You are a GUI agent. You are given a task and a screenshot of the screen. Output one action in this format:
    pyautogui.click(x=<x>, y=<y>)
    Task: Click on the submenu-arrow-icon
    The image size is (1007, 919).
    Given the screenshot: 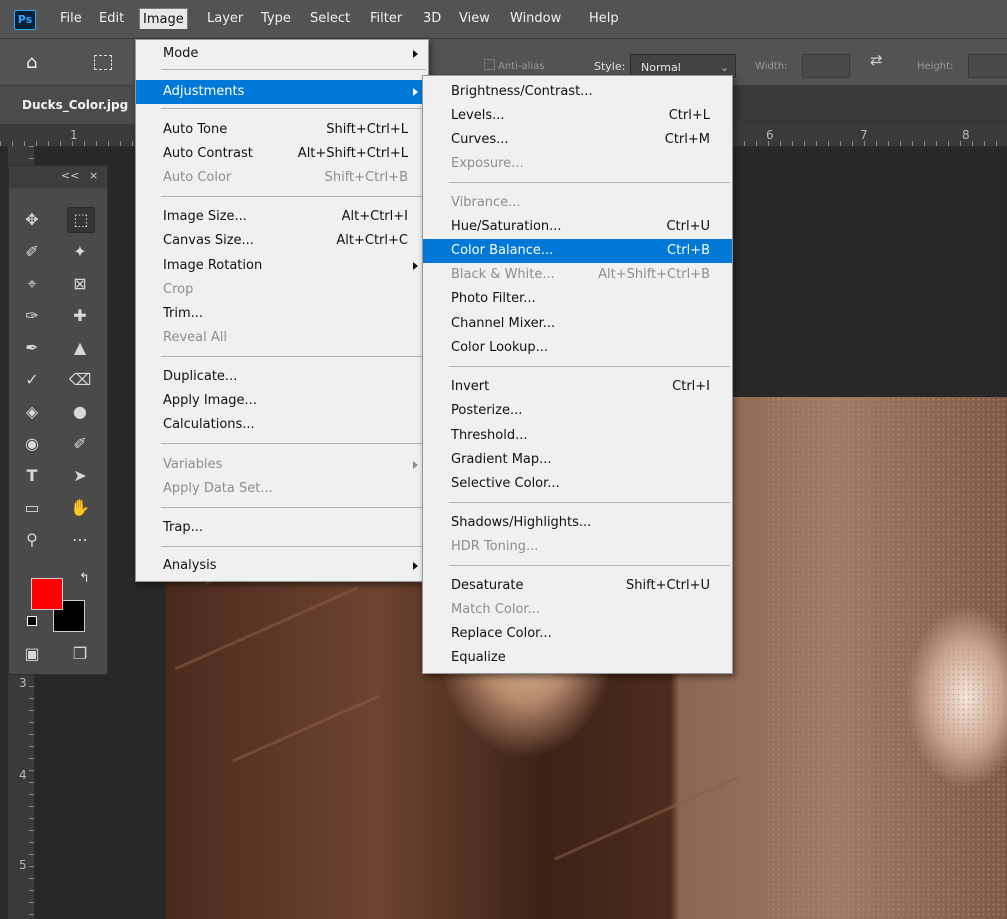 What is the action you would take?
    pyautogui.click(x=415, y=566)
    